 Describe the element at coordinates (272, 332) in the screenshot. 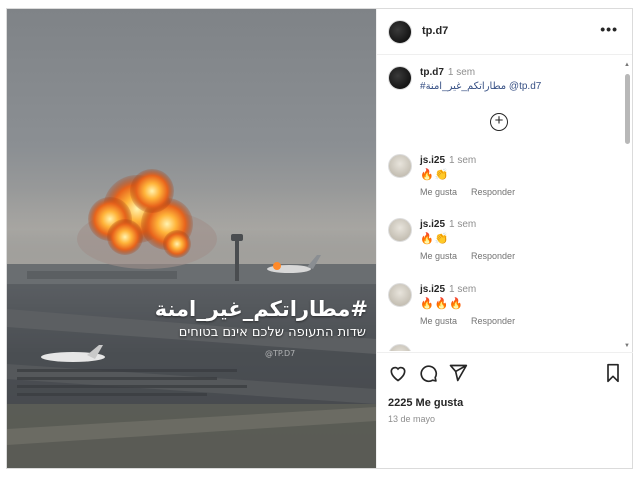

I see `subtitle-overlay: שדות התעופה שלכם אינם בטוחים` at that location.